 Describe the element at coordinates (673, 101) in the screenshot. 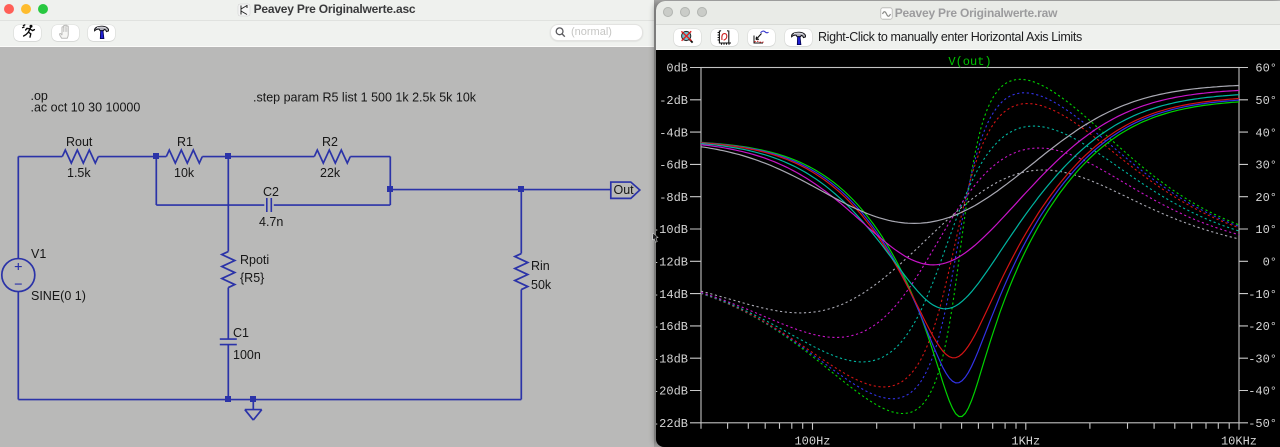

I see `svg-text: -2dB` at that location.